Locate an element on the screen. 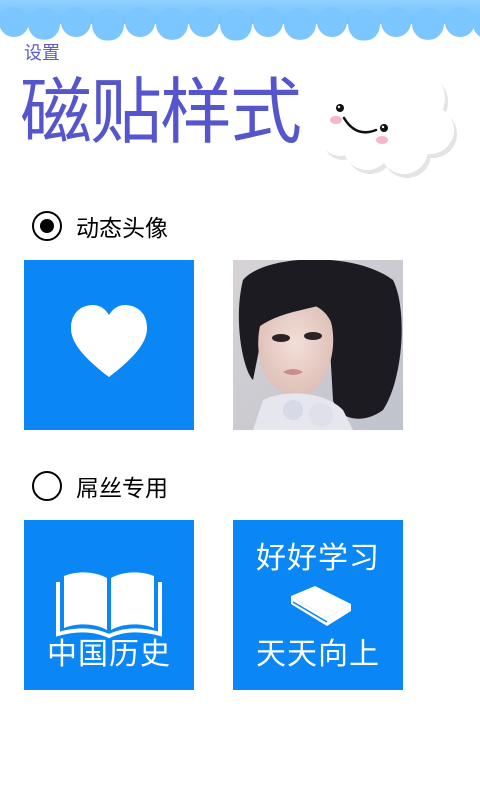 The image size is (480, 800). closed-book-icon is located at coordinates (321, 606).